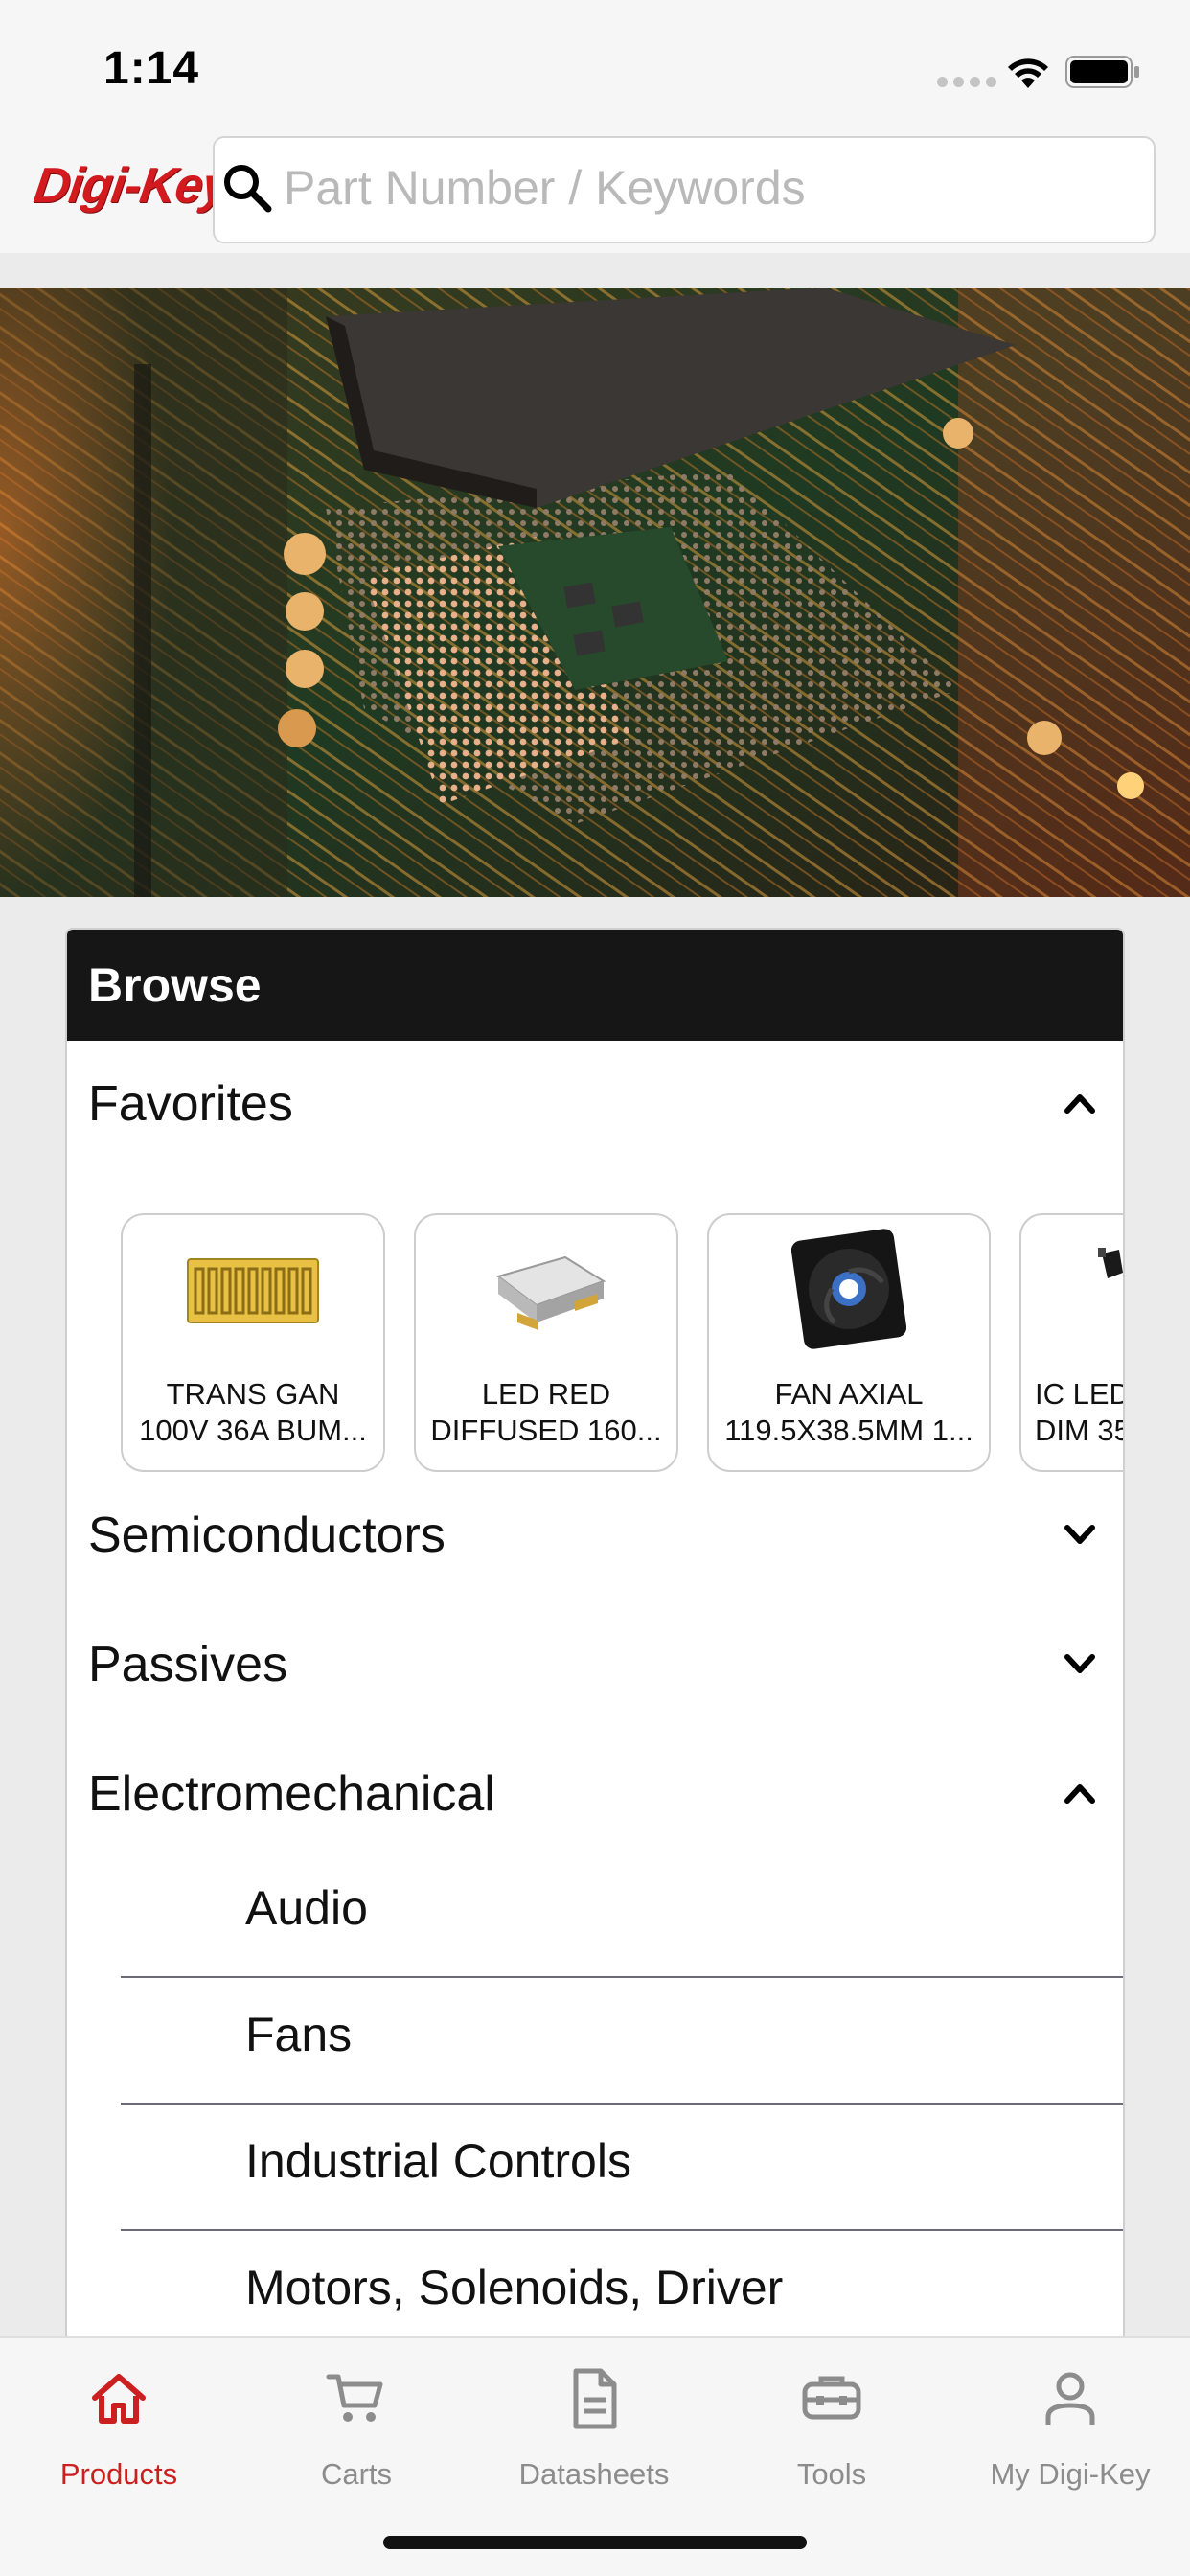  What do you see at coordinates (967, 82) in the screenshot?
I see `cellular-signal-icon` at bounding box center [967, 82].